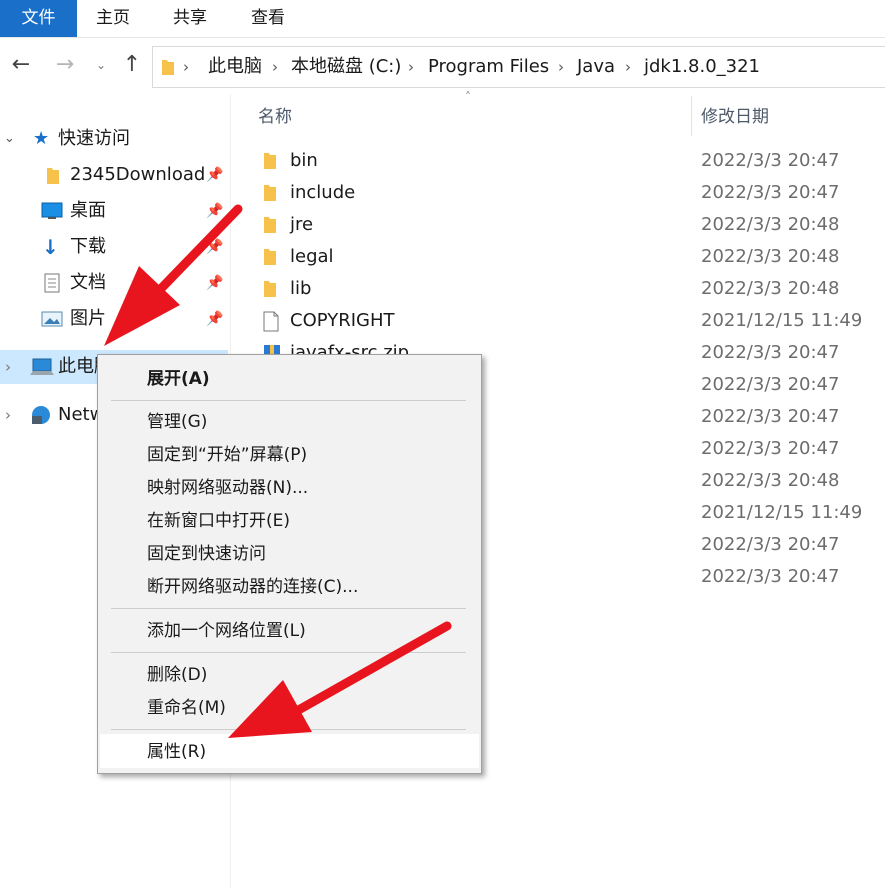 Image resolution: width=885 pixels, height=888 pixels. I want to click on menu-item-open-new-window: 在新窗口中打开(E), so click(218, 521).